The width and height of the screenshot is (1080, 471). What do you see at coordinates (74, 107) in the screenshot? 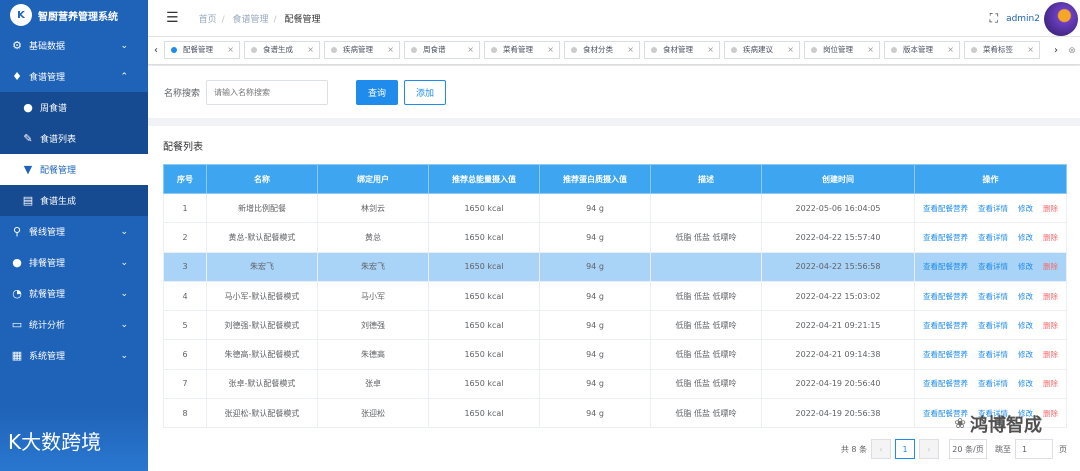
I see `sidebar-item: ● 周食谱` at bounding box center [74, 107].